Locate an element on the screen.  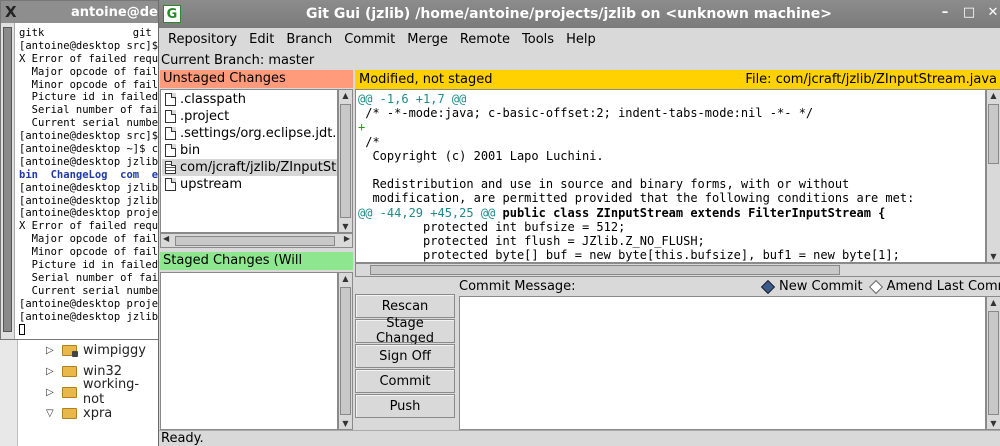
unstaged-file-row: bin is located at coordinates (251, 150).